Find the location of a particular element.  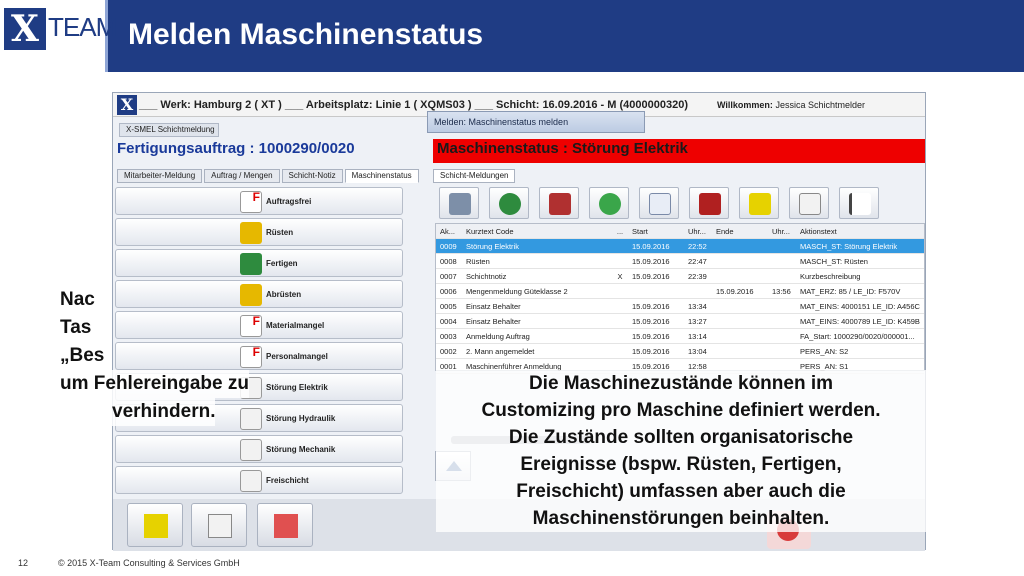

page-number: 12 is located at coordinates (23, 563).